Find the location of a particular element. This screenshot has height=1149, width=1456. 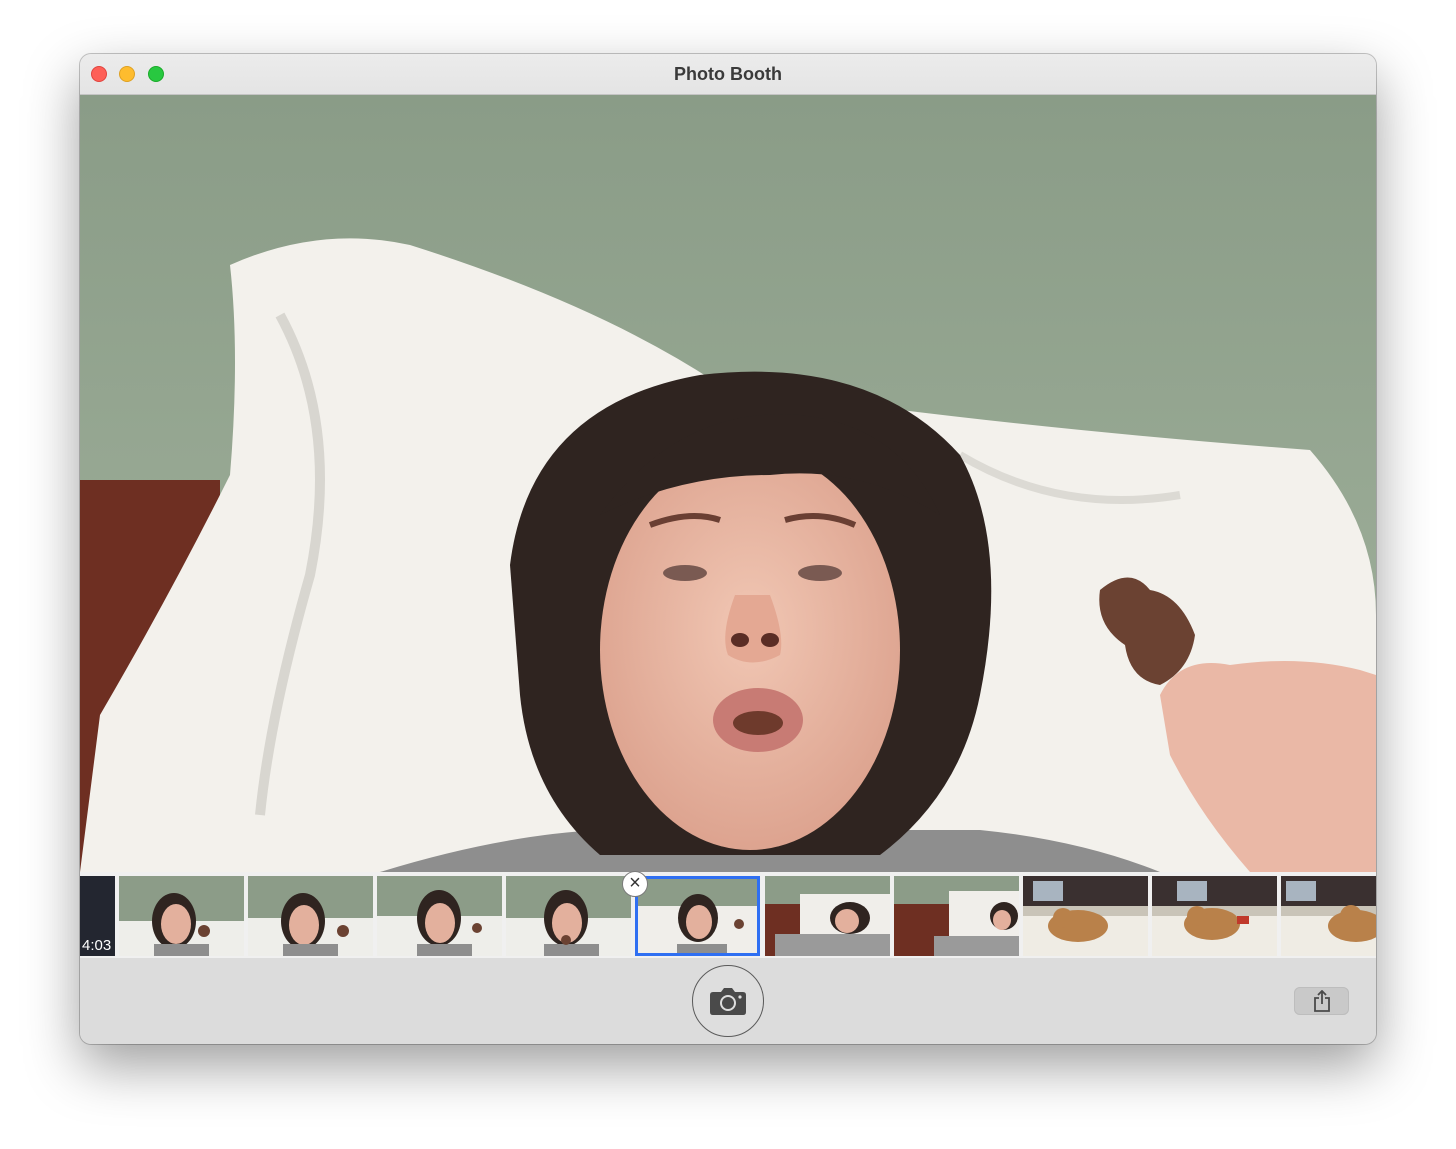

window-title: Photo Booth is located at coordinates (728, 74).